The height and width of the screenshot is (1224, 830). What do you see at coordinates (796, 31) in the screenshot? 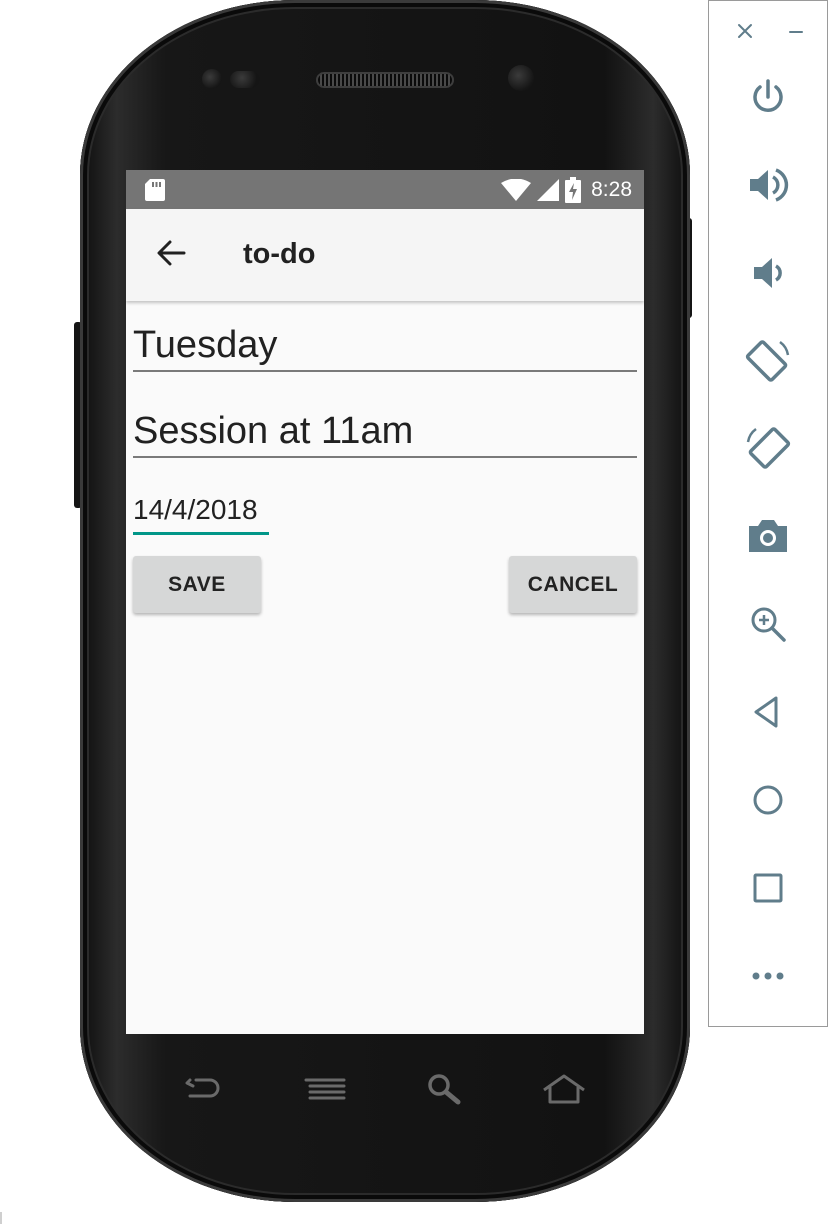
I see `minimize-icon` at bounding box center [796, 31].